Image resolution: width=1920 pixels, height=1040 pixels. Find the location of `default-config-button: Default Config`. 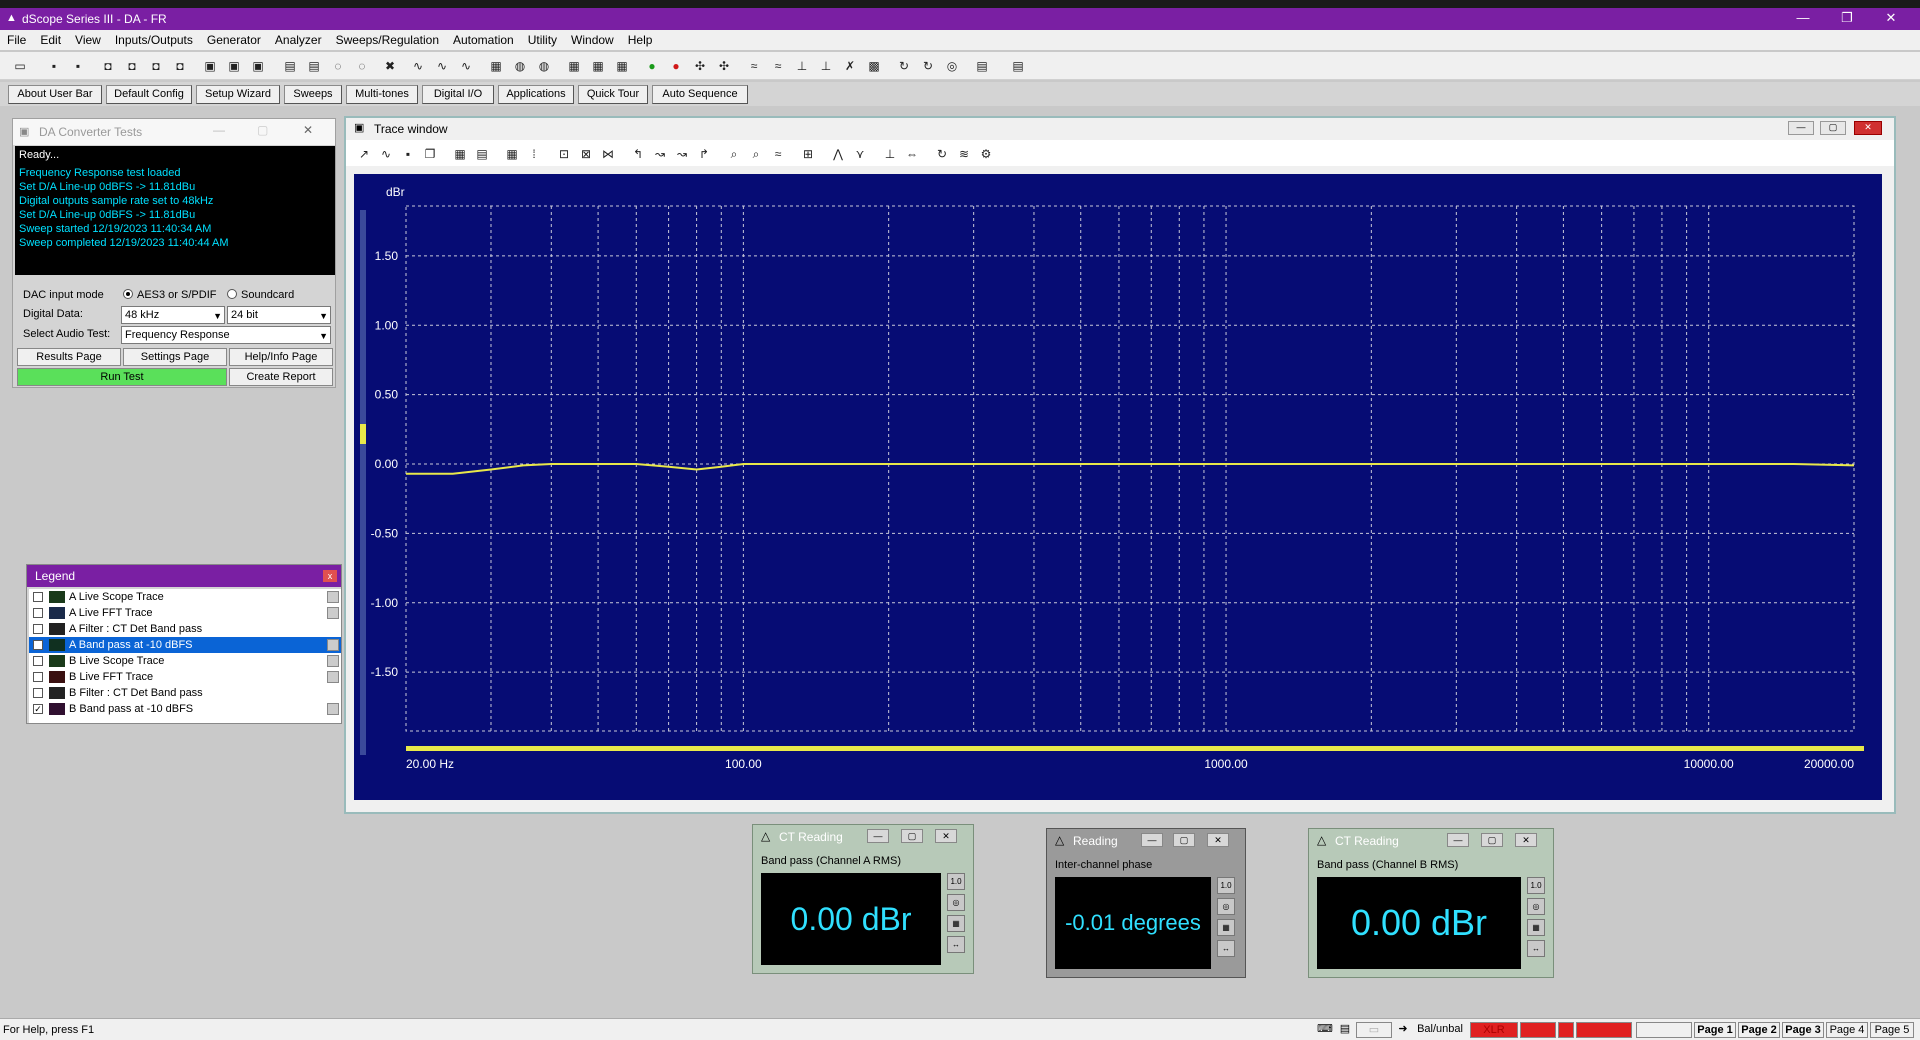

default-config-button: Default Config is located at coordinates (149, 94).